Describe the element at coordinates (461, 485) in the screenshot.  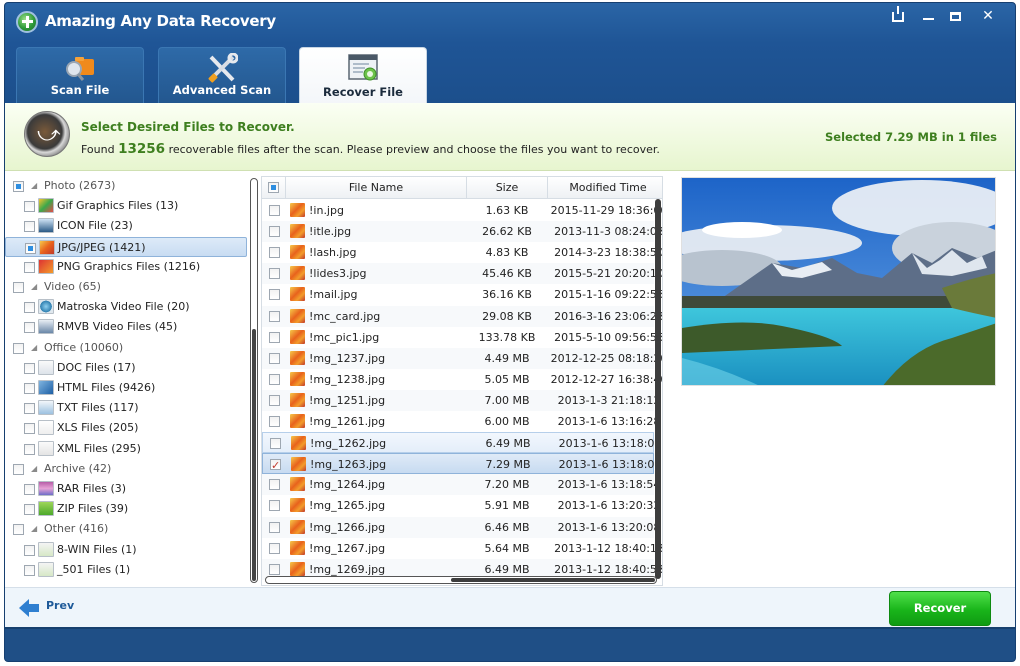
I see `file-row: !mg_1264.jpg 7.20 MB 2013-1-6 13:18:54` at that location.